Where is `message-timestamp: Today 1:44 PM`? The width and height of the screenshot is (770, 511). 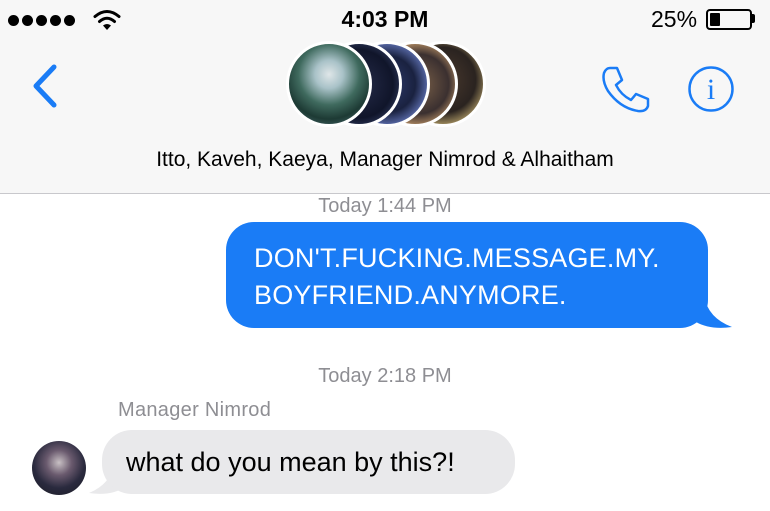
message-timestamp: Today 1:44 PM is located at coordinates (385, 206).